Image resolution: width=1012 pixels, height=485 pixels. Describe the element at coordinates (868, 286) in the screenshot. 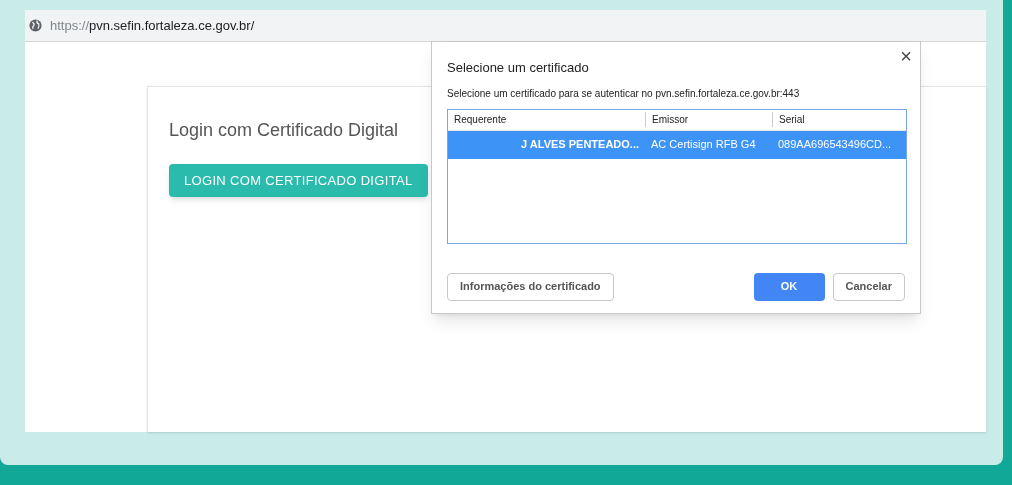

I see `cancel-button: Cancelar` at that location.